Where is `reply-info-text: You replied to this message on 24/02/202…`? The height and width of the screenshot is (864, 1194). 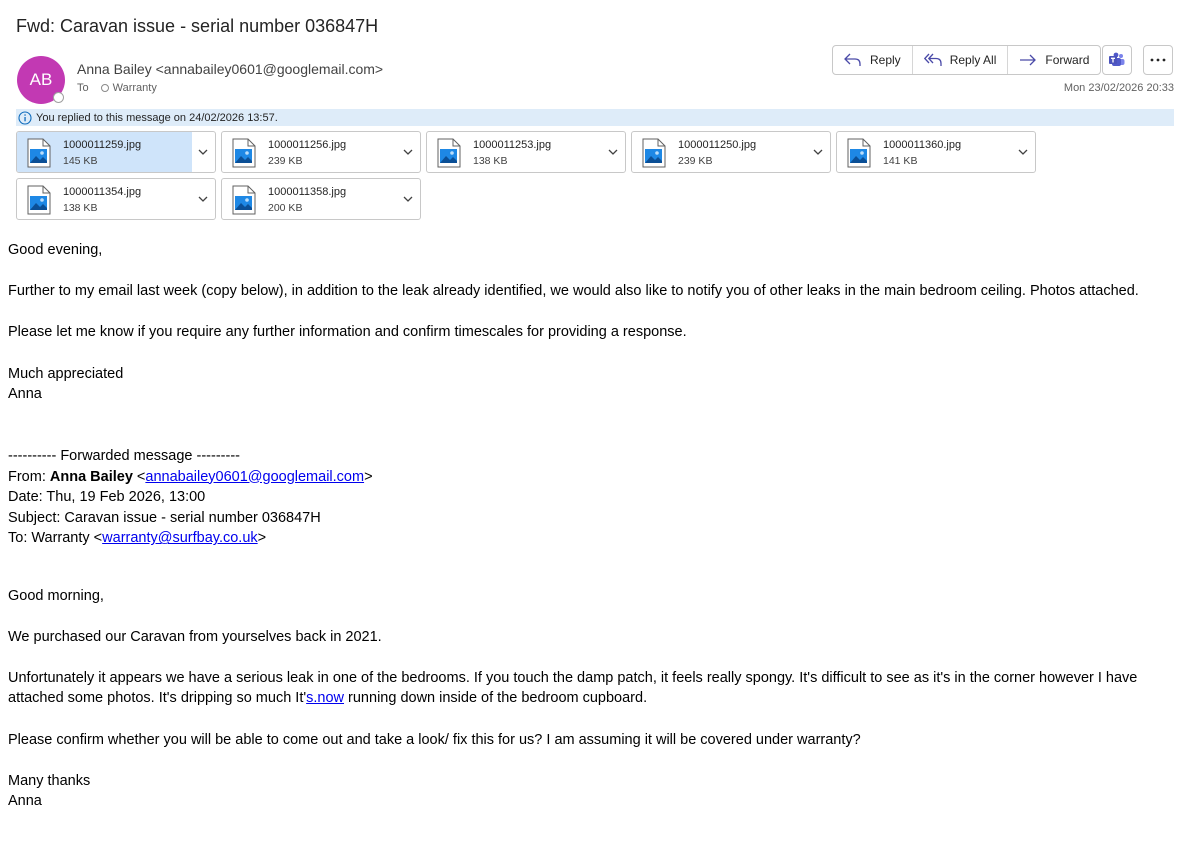
reply-info-text: You replied to this message on 24/02/202… is located at coordinates (157, 117).